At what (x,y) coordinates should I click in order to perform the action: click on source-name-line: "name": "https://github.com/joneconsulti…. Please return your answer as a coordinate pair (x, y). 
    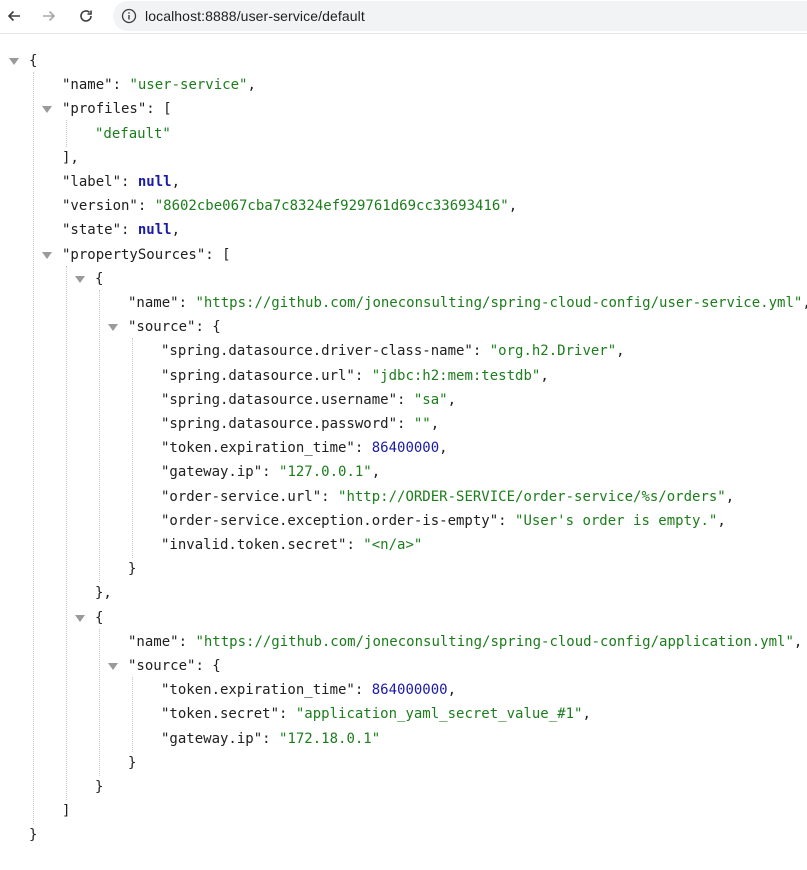
    Looking at the image, I should click on (465, 642).